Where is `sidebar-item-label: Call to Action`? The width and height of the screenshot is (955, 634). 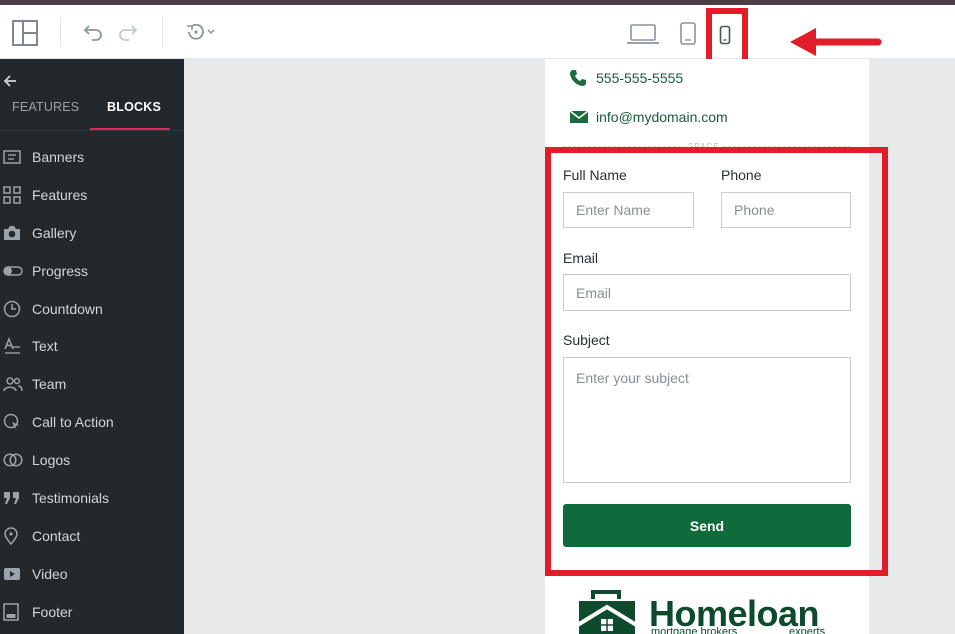
sidebar-item-label: Call to Action is located at coordinates (73, 422).